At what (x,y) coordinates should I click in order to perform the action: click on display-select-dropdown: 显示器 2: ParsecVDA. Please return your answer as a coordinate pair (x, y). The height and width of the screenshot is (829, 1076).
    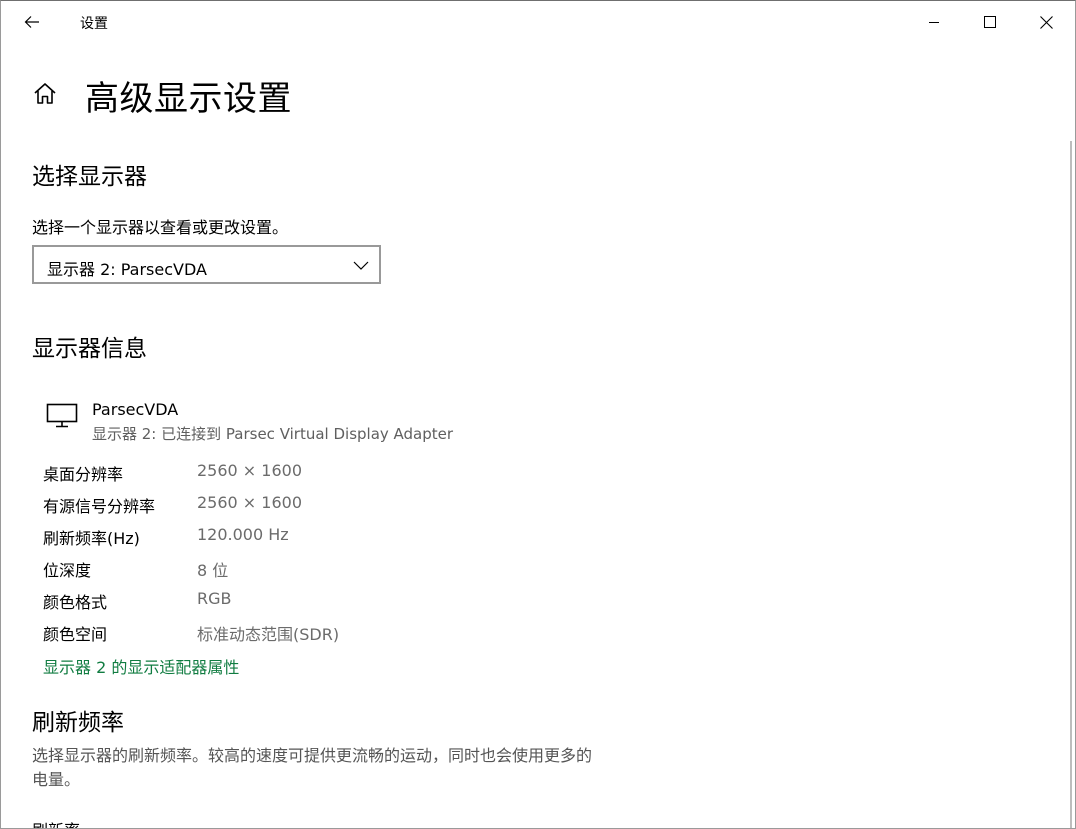
    Looking at the image, I should click on (206, 264).